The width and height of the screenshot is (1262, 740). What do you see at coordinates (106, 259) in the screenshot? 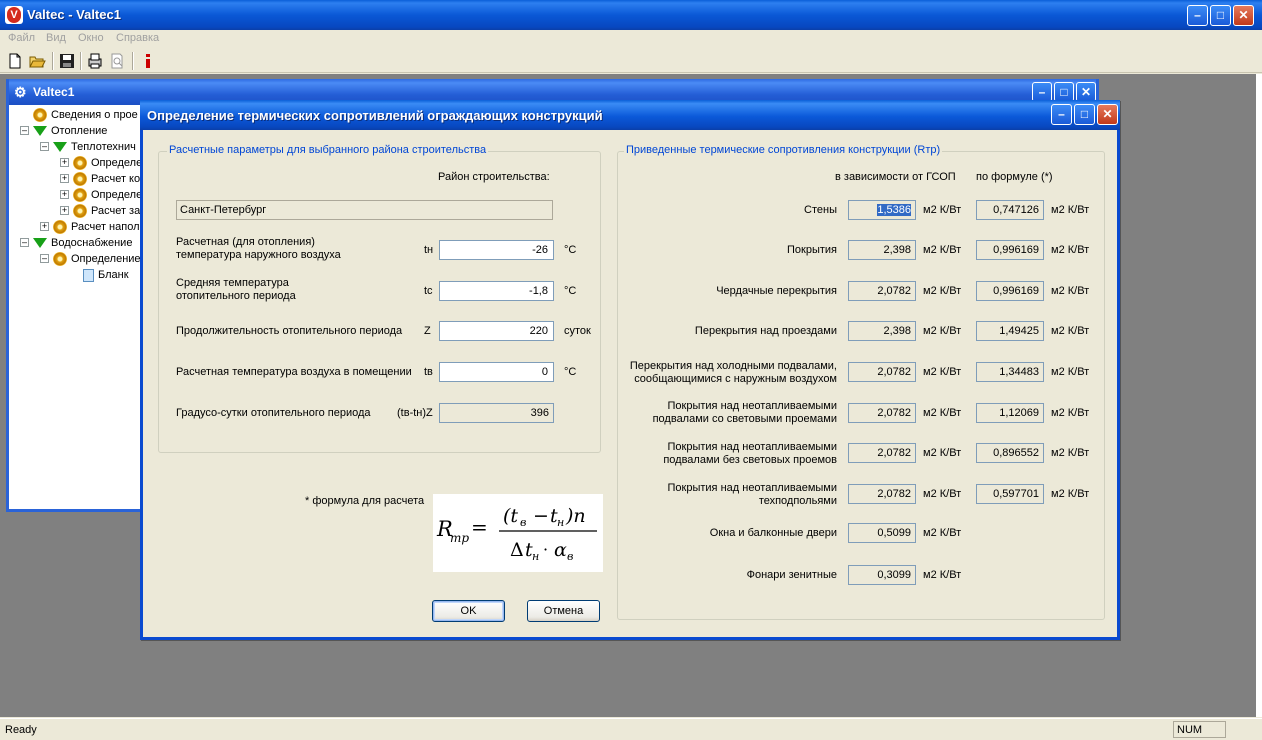
I see `tree-item-label: Определение` at bounding box center [106, 259].